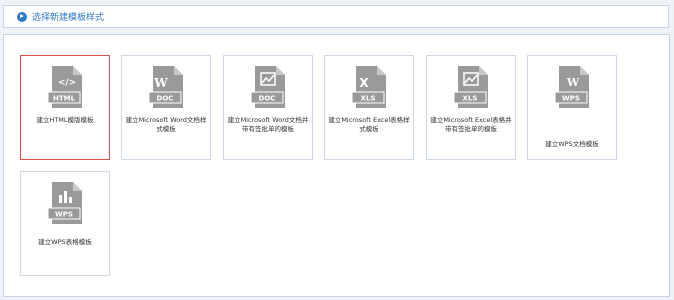 This screenshot has width=674, height=300. I want to click on section-title: 选择新建模板样式, so click(68, 18).